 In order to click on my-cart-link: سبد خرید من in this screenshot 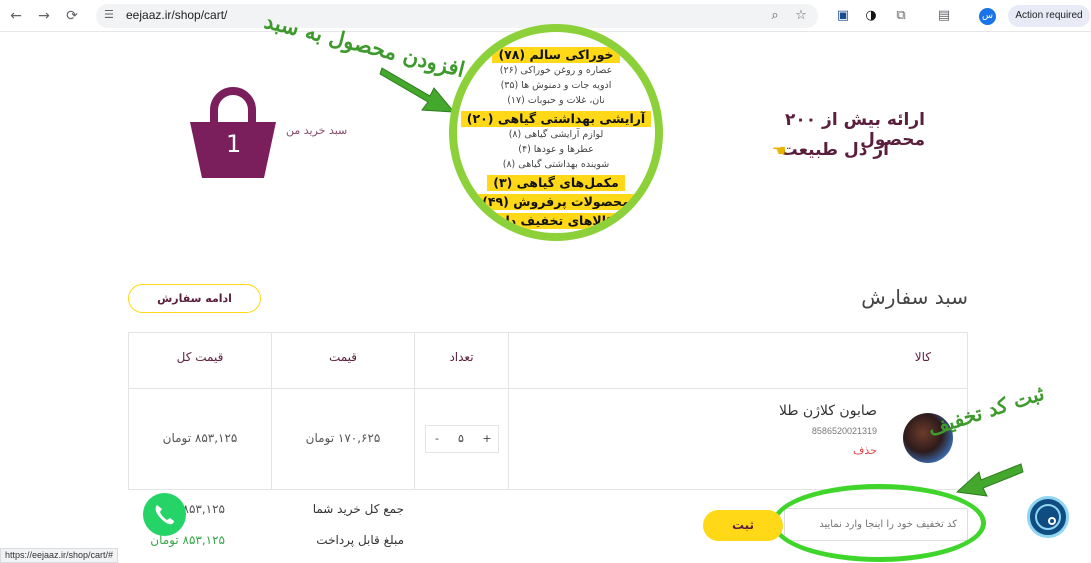, I will do `click(316, 130)`.